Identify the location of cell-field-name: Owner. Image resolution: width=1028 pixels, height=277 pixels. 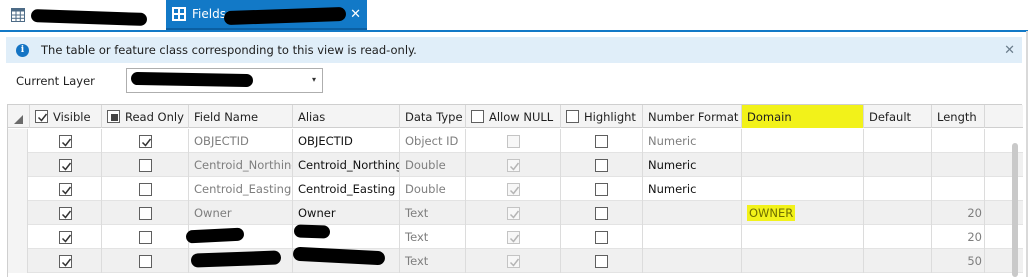
(241, 213).